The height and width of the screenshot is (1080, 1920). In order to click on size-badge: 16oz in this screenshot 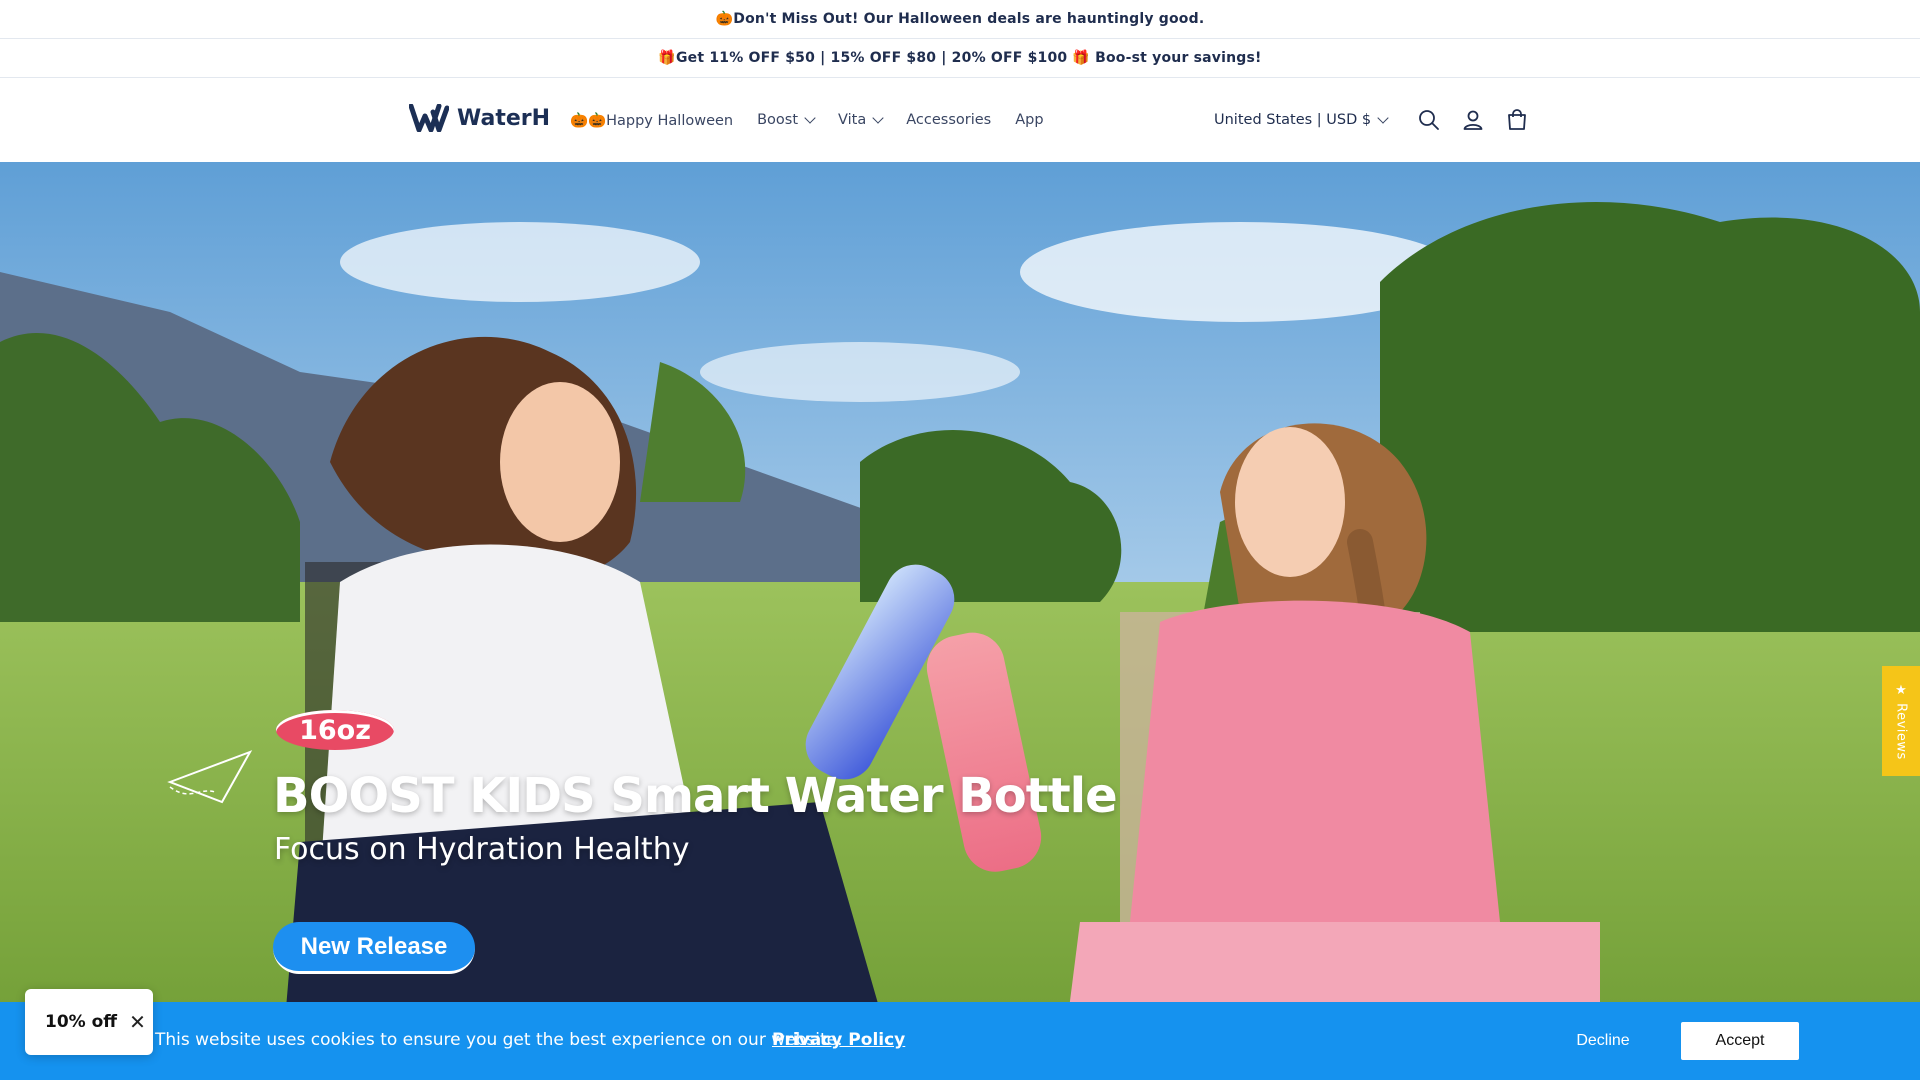, I will do `click(335, 730)`.